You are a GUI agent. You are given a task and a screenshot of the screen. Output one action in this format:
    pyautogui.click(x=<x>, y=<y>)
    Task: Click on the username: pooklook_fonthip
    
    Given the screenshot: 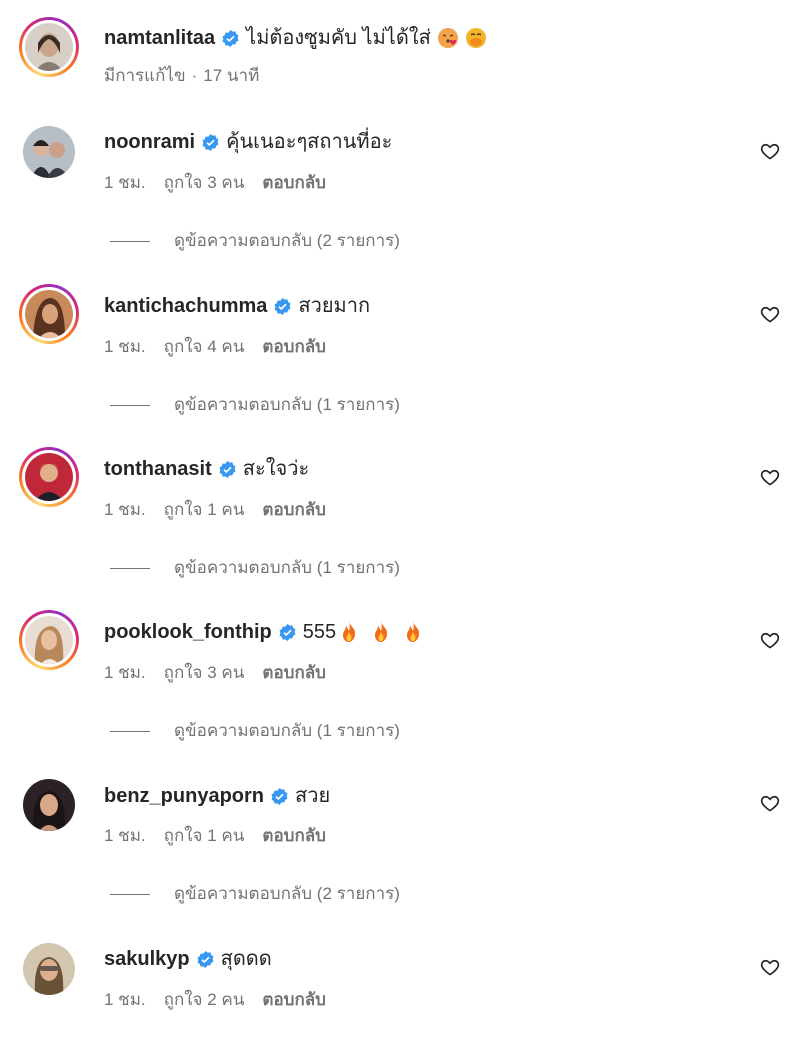 What is the action you would take?
    pyautogui.click(x=188, y=632)
    